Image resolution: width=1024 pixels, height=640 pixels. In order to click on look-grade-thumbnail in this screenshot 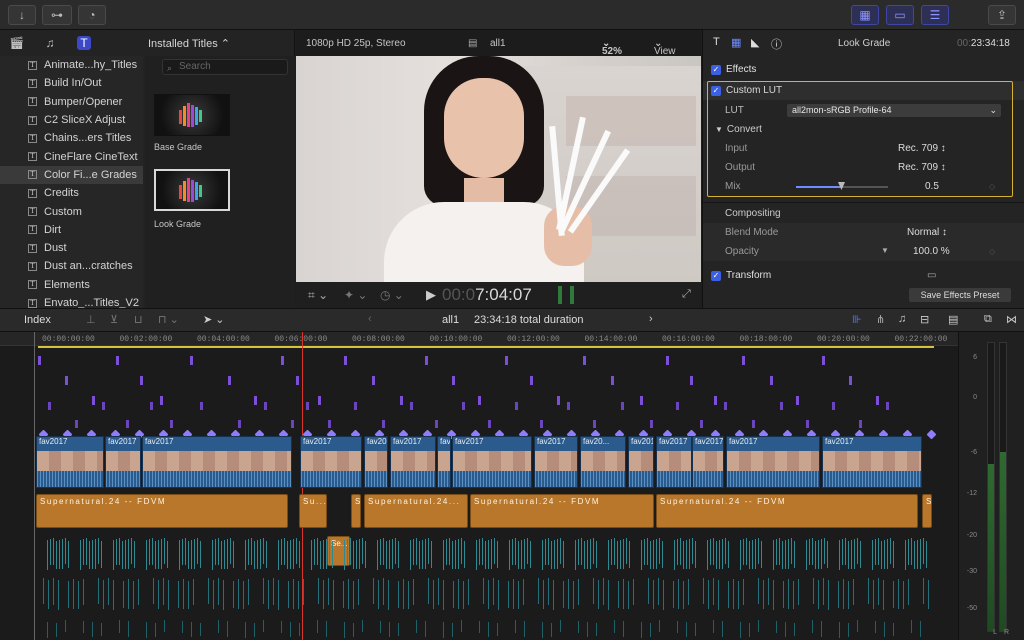, I will do `click(192, 190)`.